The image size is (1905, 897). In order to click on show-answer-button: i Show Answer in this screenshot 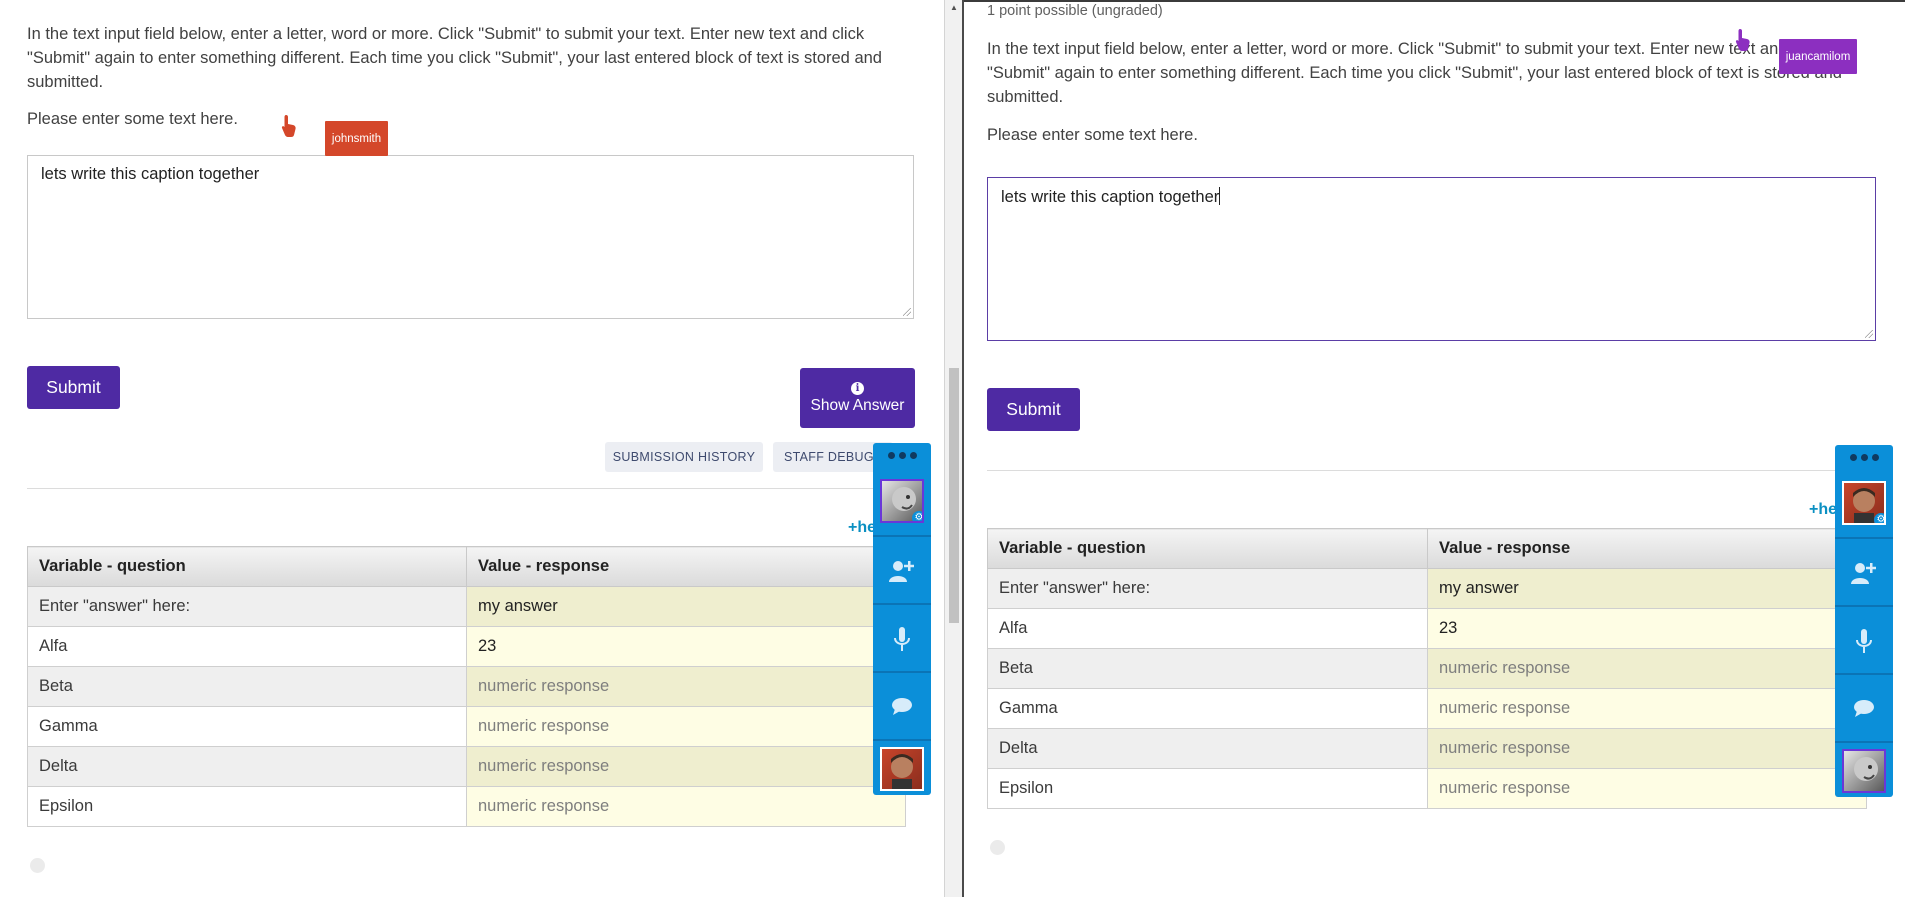, I will do `click(857, 398)`.